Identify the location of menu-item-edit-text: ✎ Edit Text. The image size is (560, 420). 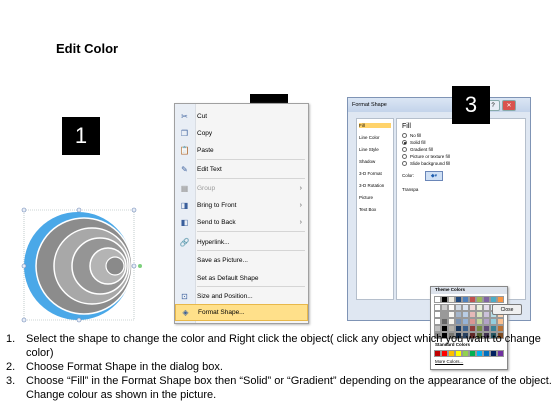
(241, 169).